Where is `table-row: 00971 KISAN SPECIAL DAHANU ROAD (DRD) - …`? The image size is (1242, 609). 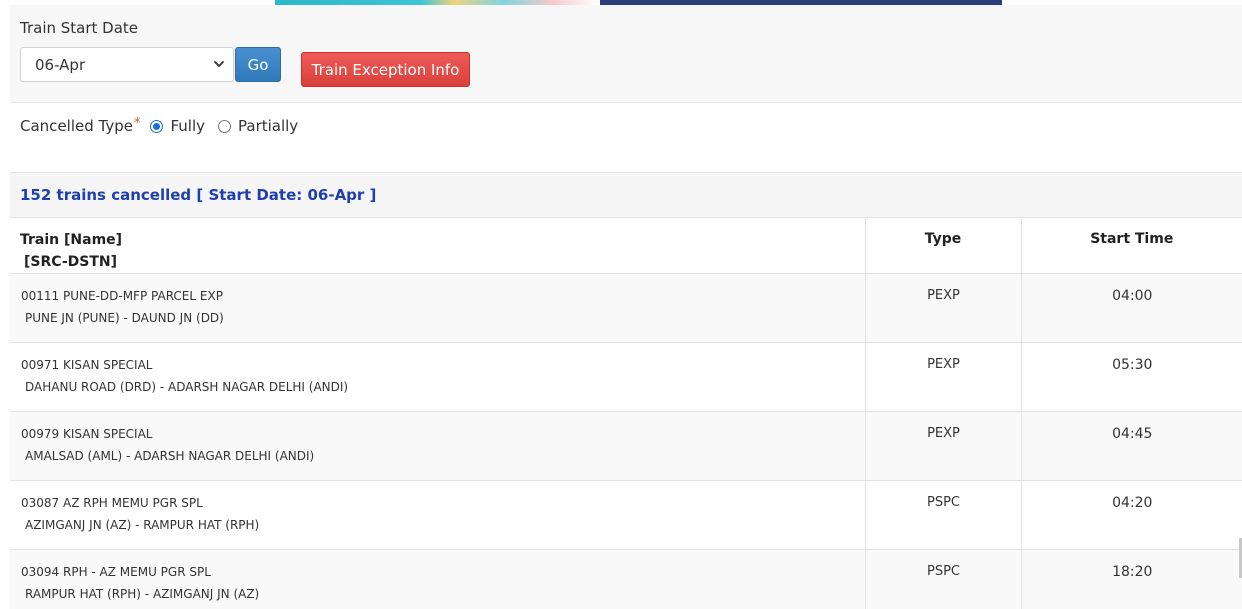 table-row: 00971 KISAN SPECIAL DAHANU ROAD (DRD) - … is located at coordinates (626, 377).